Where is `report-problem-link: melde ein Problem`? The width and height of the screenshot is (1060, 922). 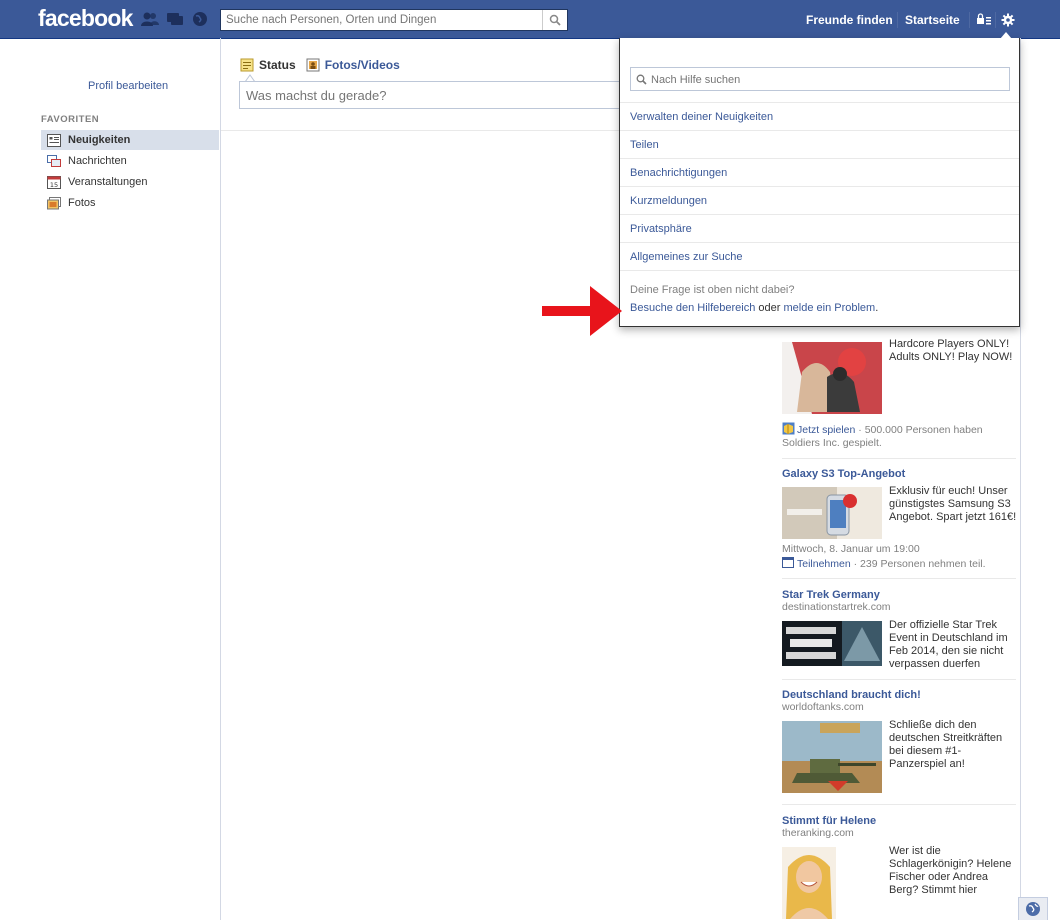 report-problem-link: melde ein Problem is located at coordinates (830, 308).